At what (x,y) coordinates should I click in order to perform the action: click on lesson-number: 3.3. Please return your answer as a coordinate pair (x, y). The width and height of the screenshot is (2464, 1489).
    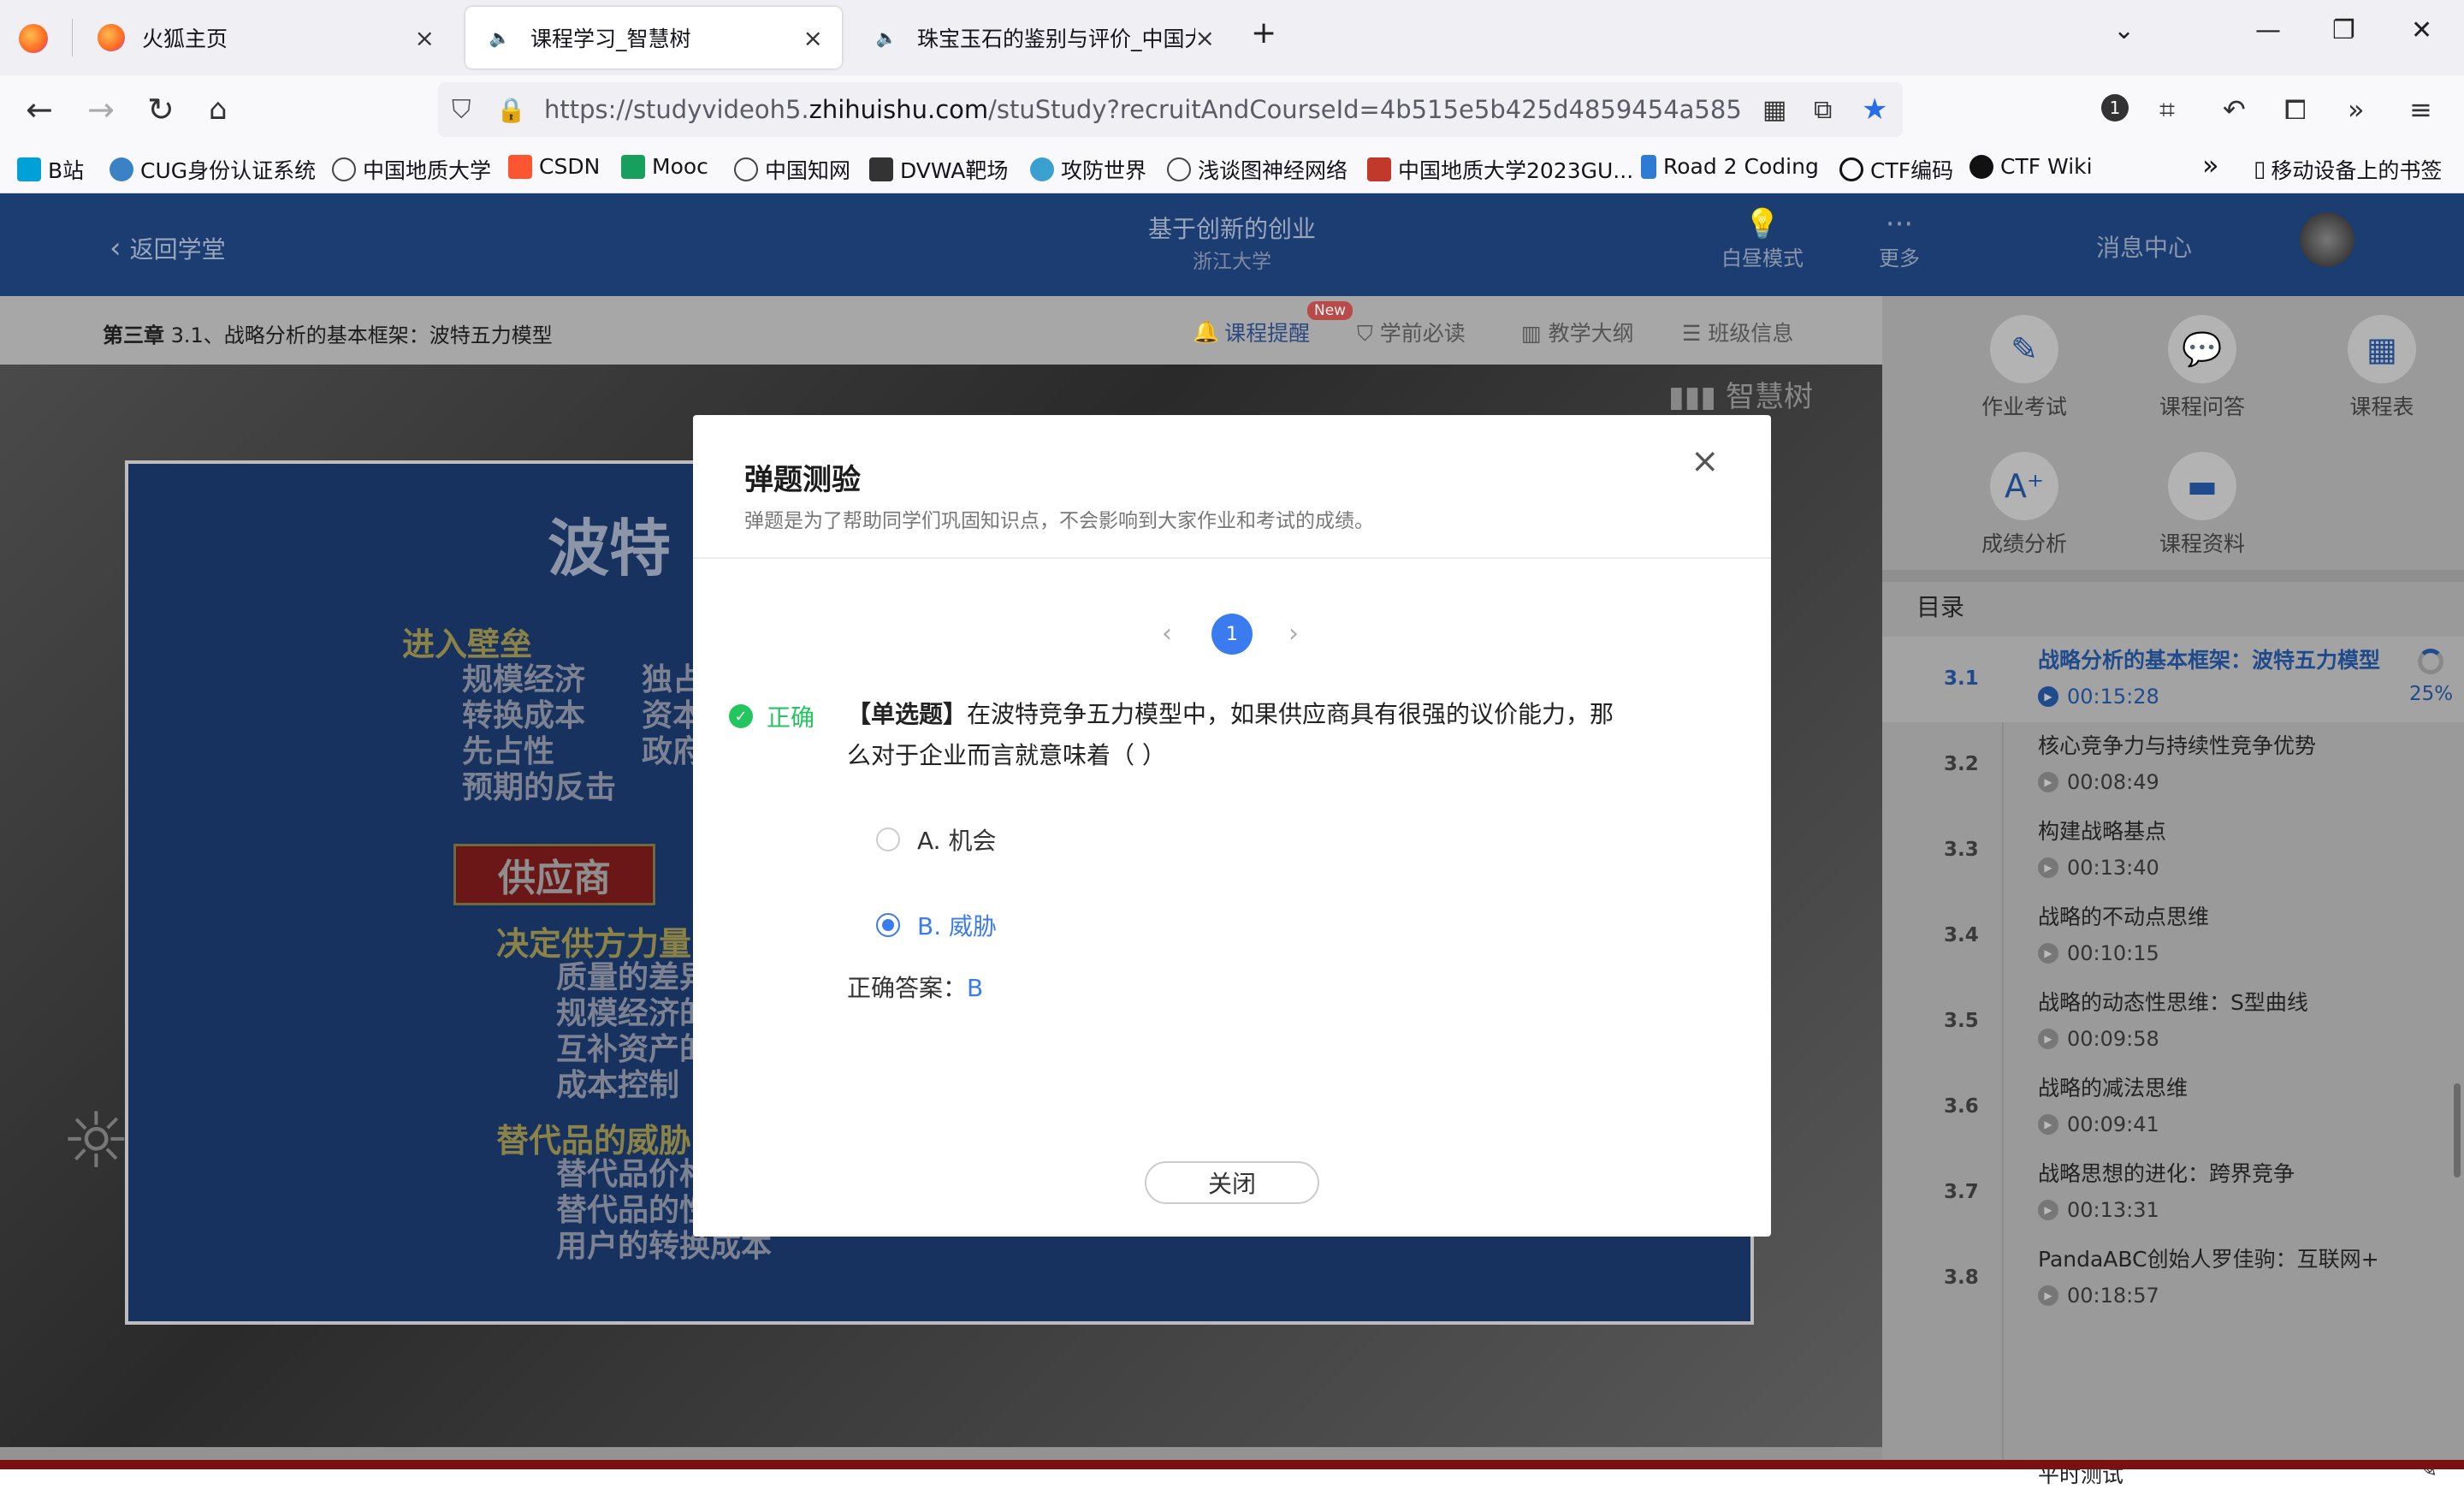
    Looking at the image, I should click on (1961, 850).